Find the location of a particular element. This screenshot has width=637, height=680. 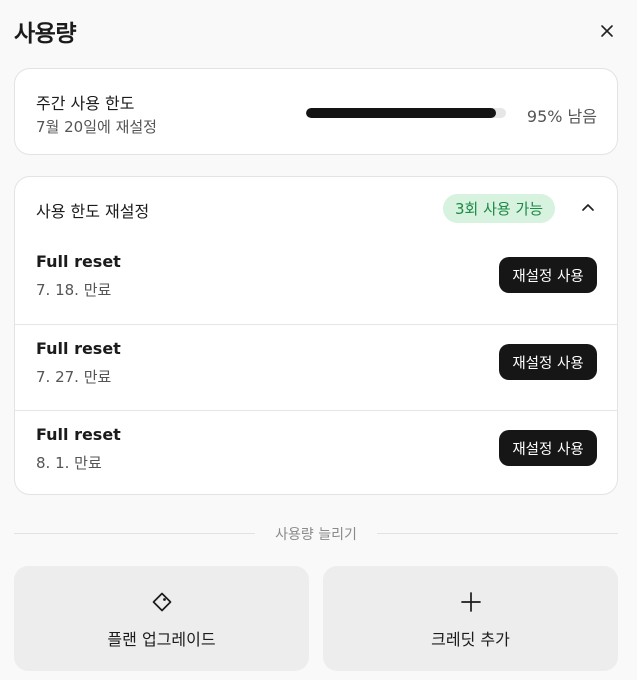

close-icon is located at coordinates (607, 31).